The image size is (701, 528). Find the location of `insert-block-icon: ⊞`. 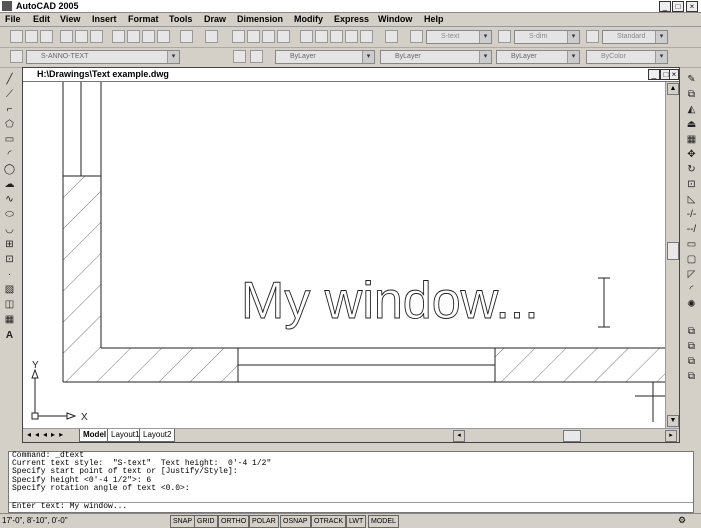

insert-block-icon: ⊞ is located at coordinates (9, 245).